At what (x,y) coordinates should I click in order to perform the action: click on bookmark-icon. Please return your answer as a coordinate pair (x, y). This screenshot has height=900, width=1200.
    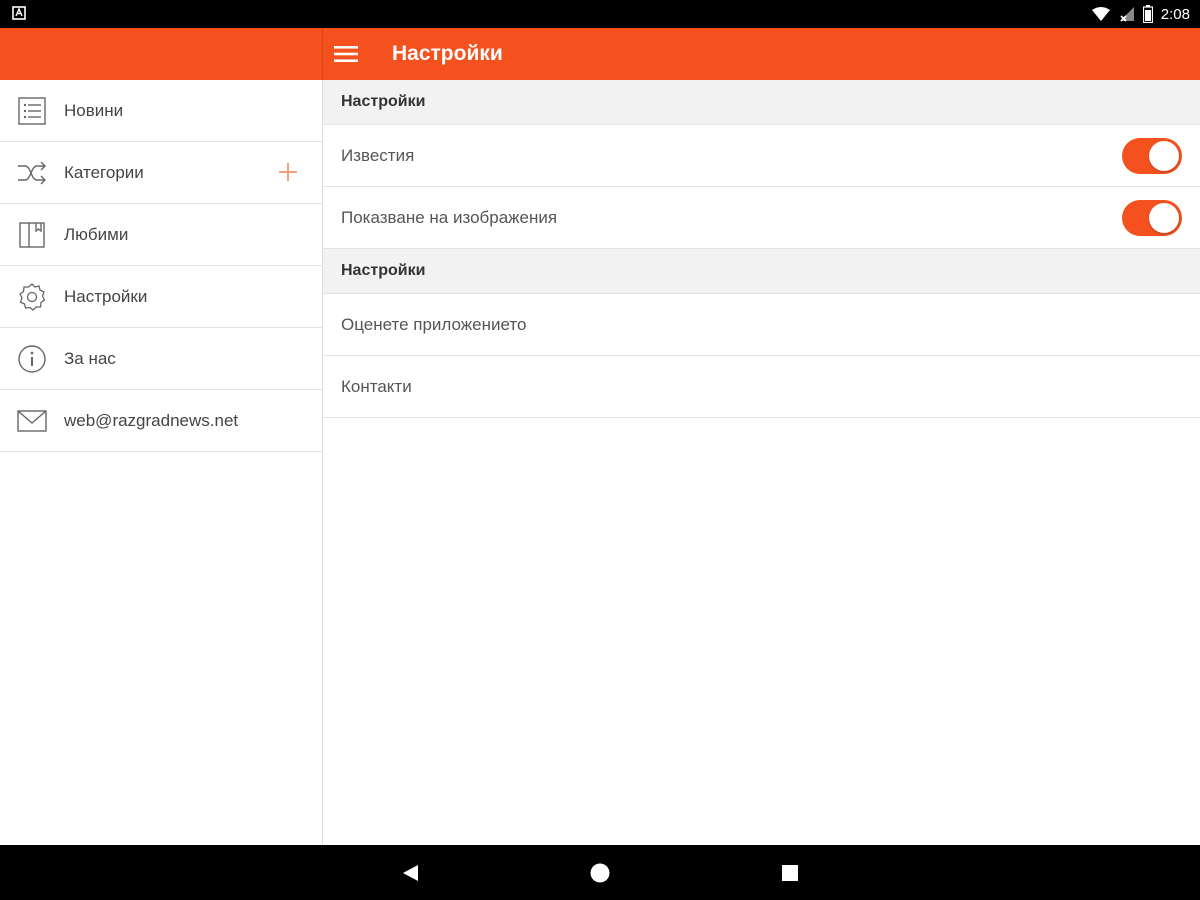
    Looking at the image, I should click on (32, 235).